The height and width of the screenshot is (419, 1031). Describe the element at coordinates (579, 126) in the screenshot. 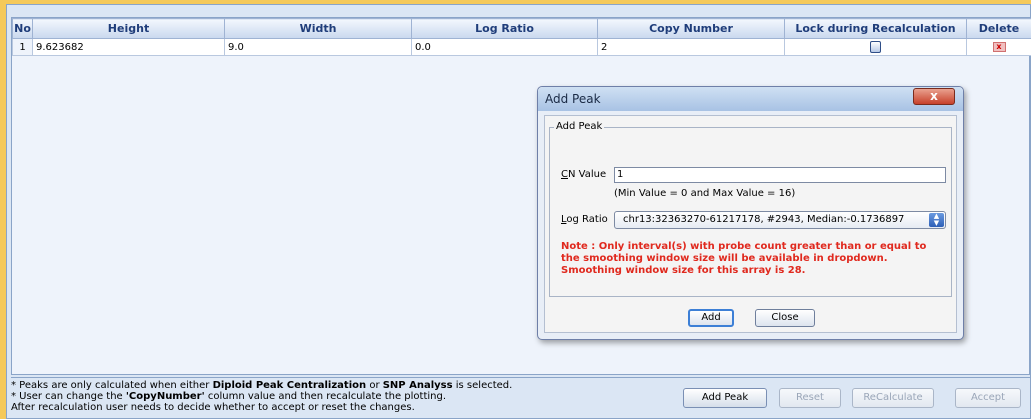

I see `group-label: Add Peak` at that location.